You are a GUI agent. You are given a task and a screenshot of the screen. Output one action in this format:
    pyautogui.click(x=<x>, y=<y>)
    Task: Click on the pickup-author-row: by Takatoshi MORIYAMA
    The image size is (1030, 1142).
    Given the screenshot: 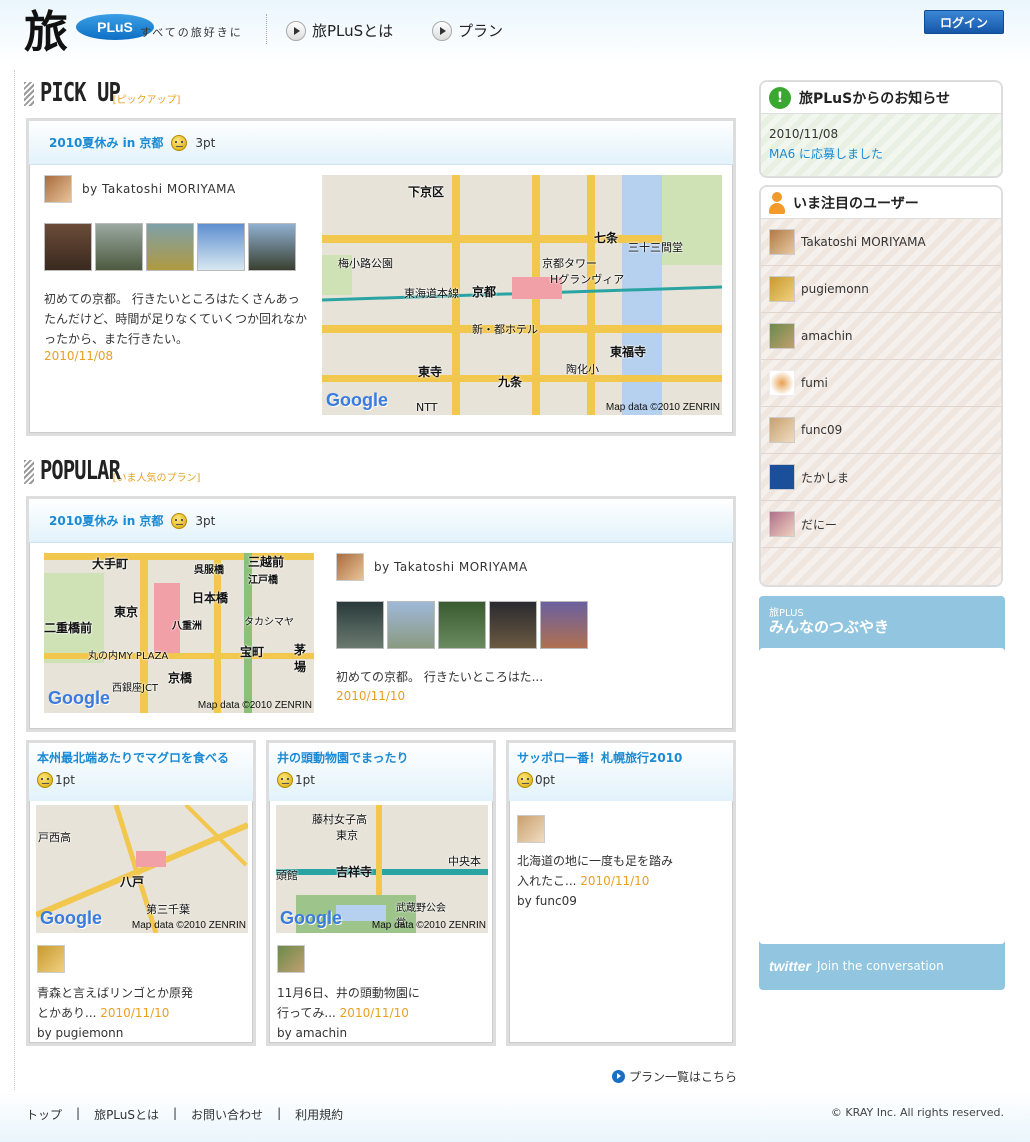 What is the action you would take?
    pyautogui.click(x=140, y=189)
    